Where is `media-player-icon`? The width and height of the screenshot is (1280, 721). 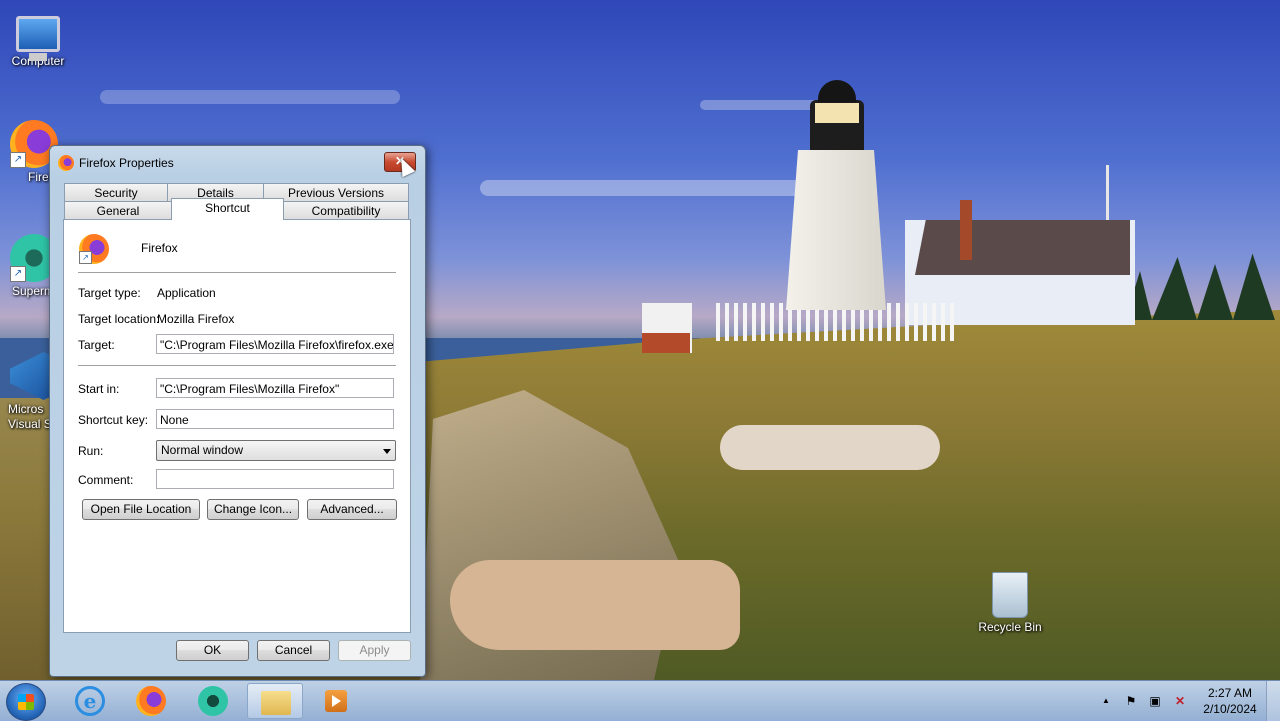 media-player-icon is located at coordinates (336, 701).